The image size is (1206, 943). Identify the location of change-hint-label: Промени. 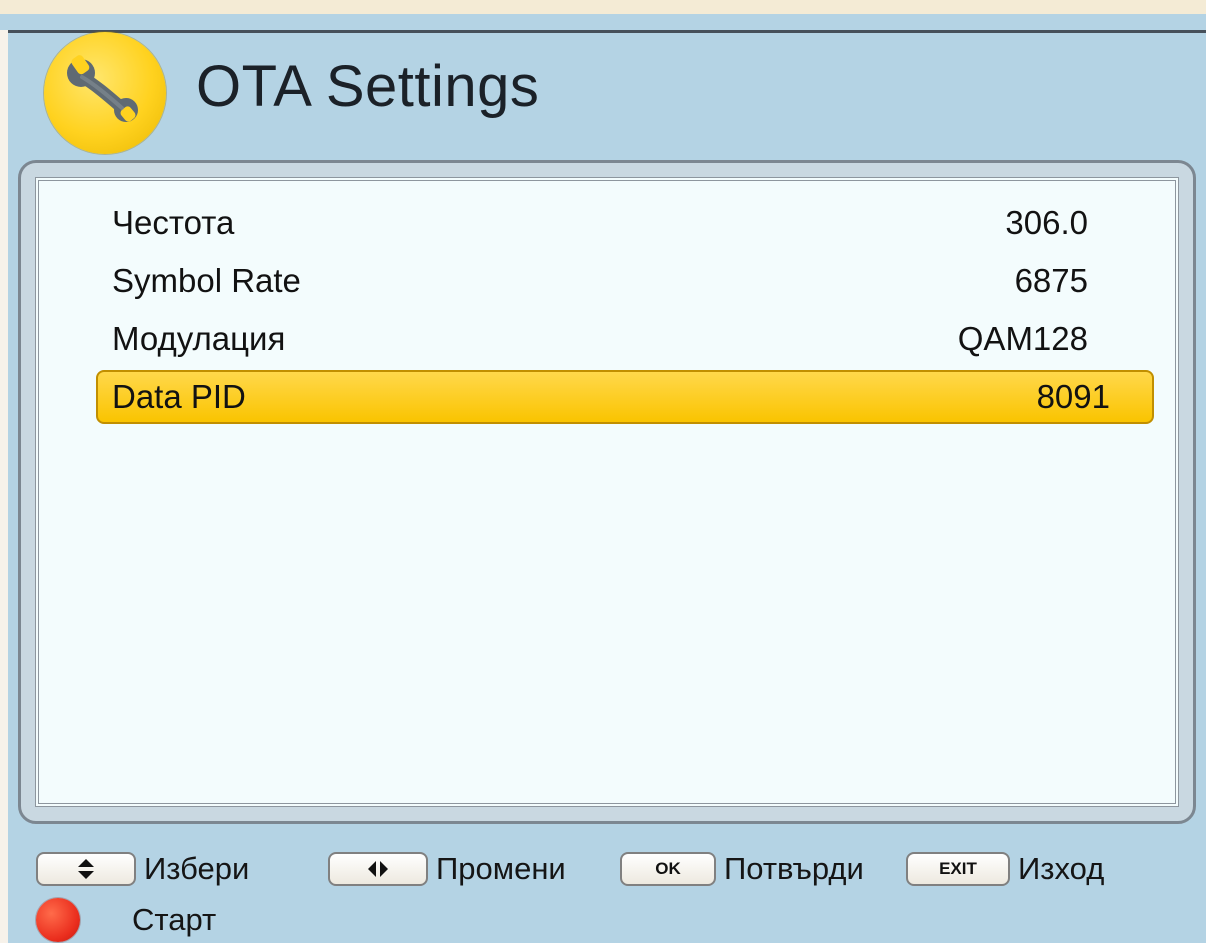
(501, 868).